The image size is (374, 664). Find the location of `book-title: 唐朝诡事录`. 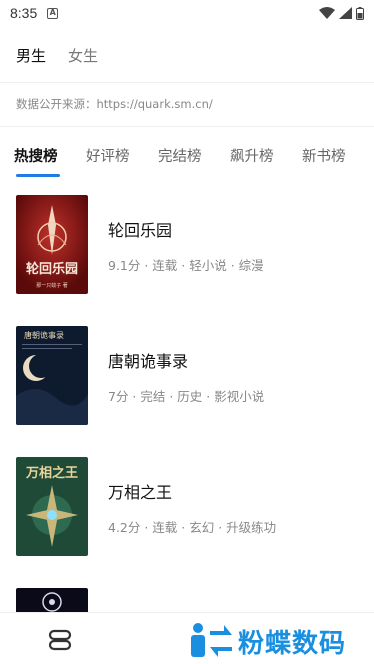

book-title: 唐朝诡事录 is located at coordinates (148, 361).